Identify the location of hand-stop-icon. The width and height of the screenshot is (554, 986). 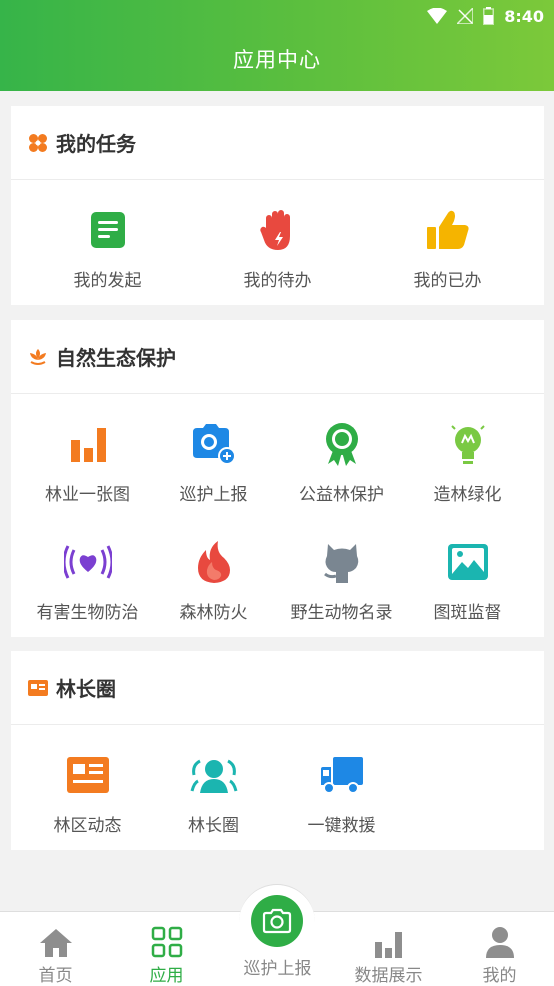
(274, 230).